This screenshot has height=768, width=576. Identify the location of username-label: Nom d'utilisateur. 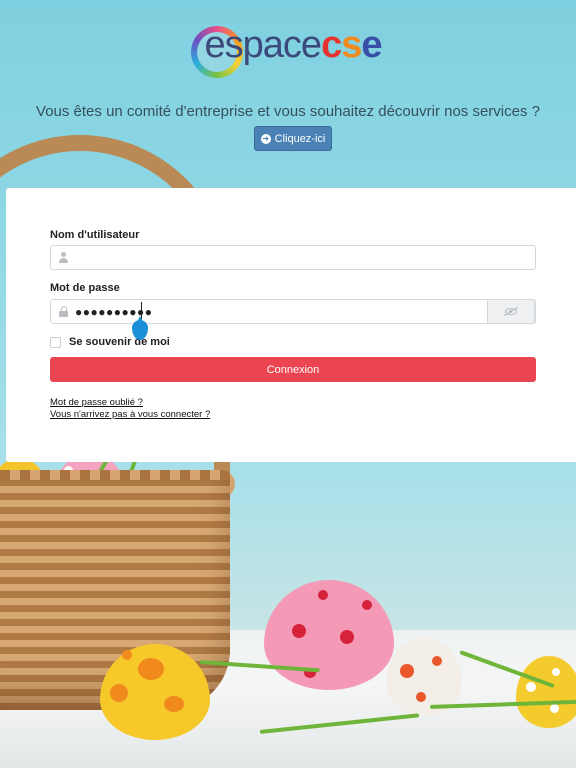
(95, 235).